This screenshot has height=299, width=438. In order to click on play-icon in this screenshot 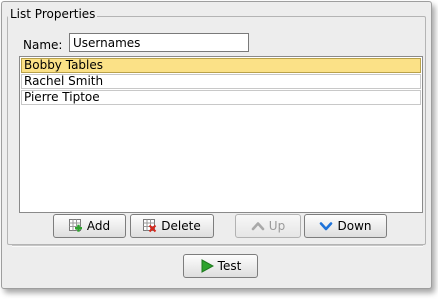, I will do `click(207, 266)`.